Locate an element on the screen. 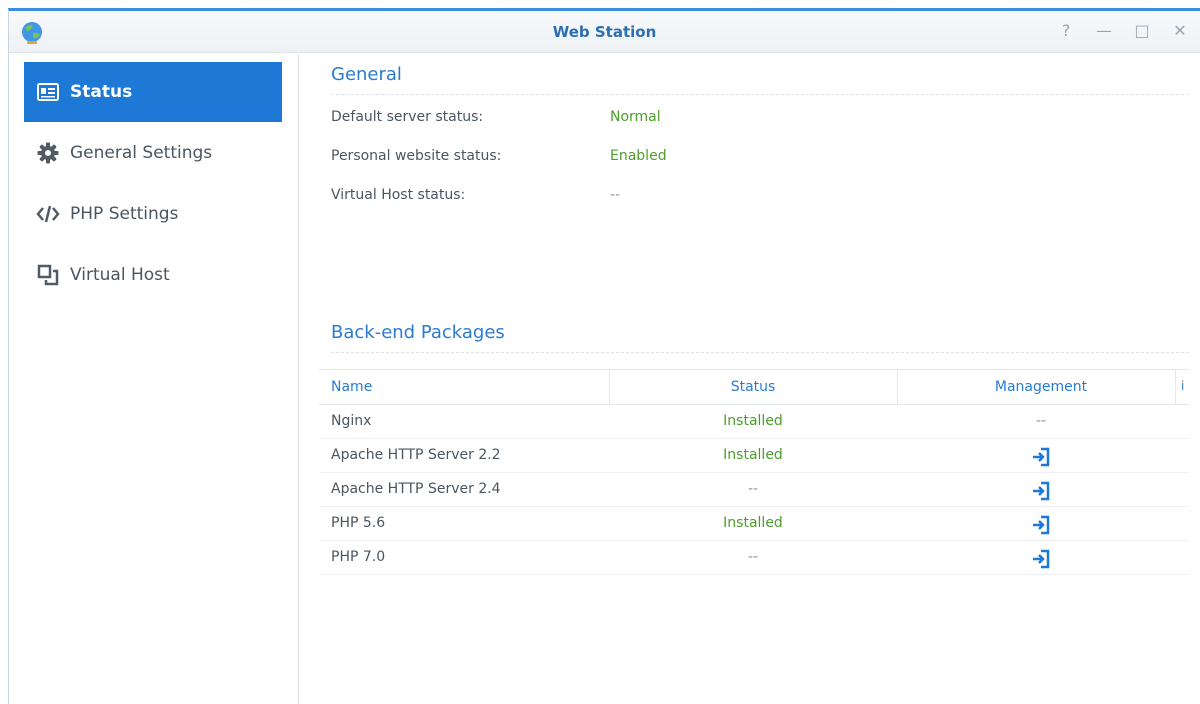 The width and height of the screenshot is (1200, 704). table-header: Name Status Management i is located at coordinates (754, 387).